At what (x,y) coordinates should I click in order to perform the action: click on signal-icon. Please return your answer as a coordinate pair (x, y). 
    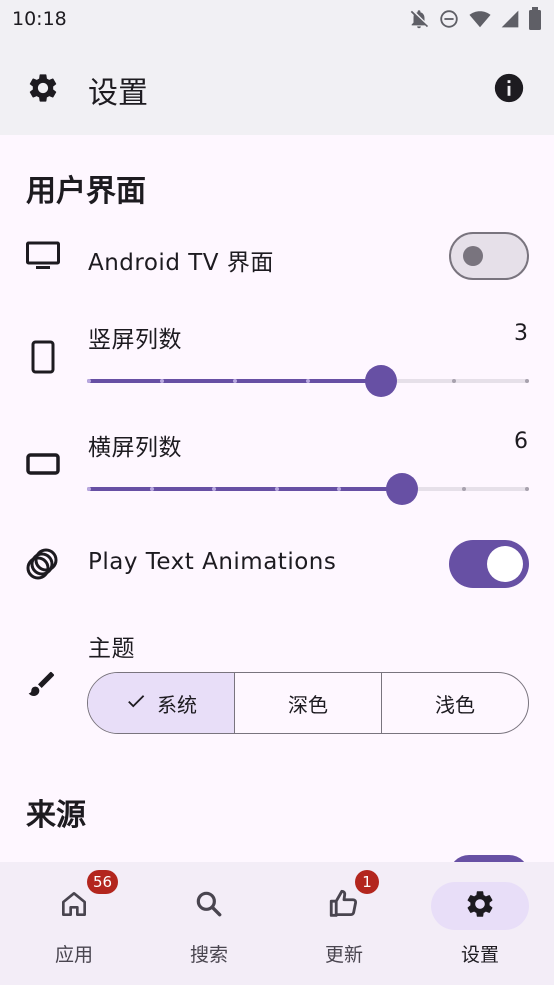
    Looking at the image, I should click on (510, 19).